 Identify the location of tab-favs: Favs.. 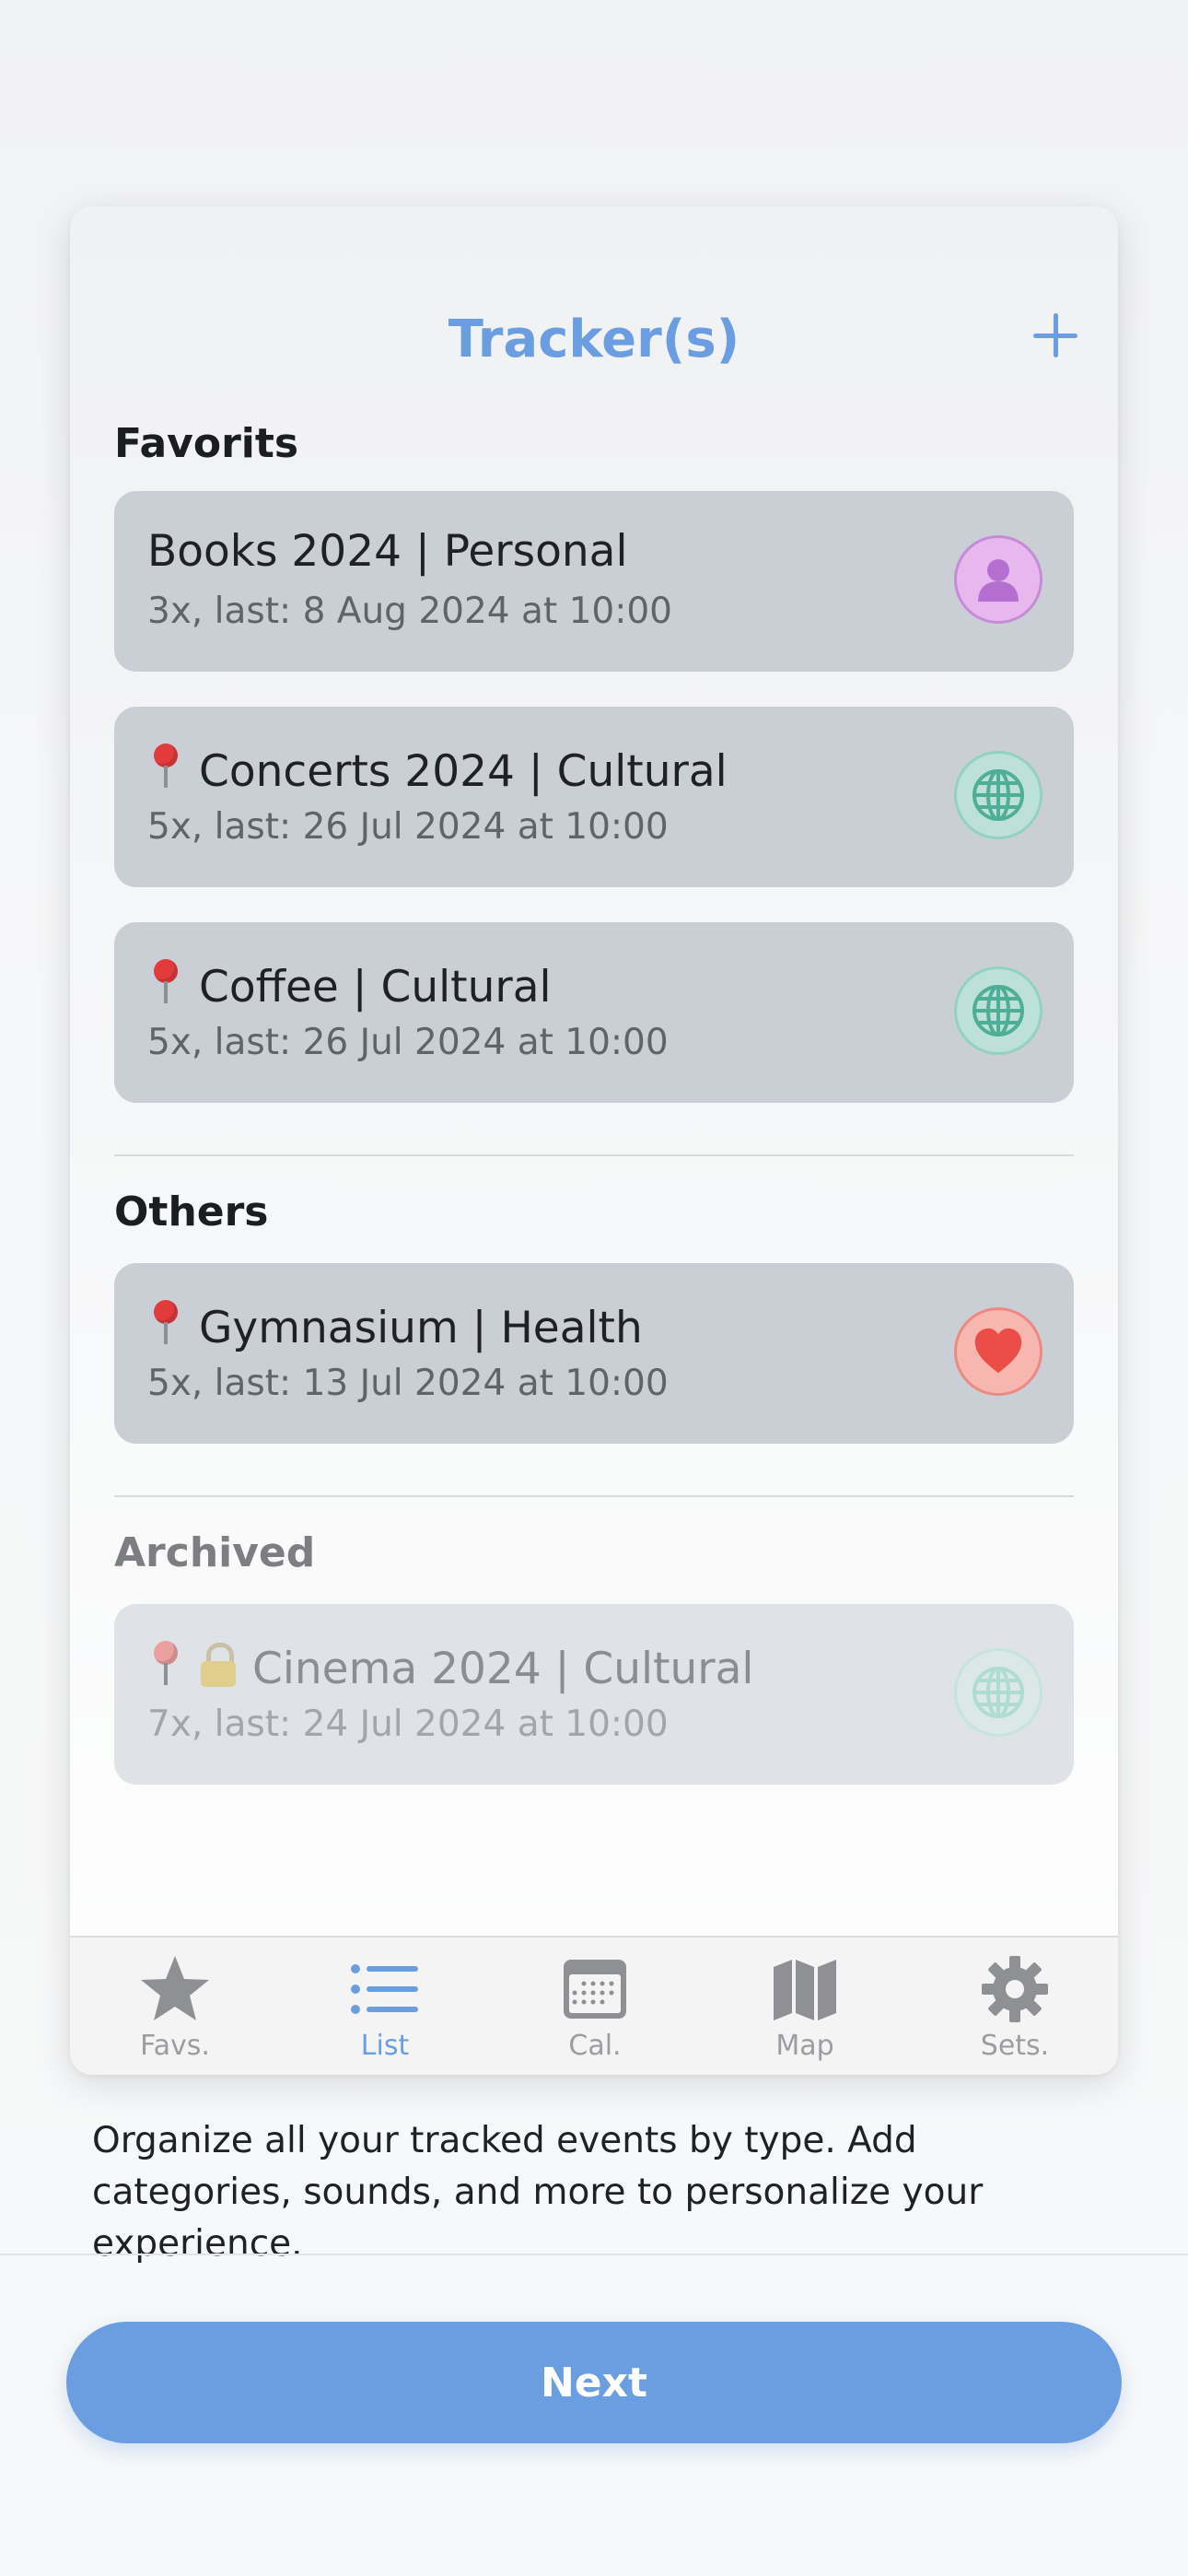
(175, 2007).